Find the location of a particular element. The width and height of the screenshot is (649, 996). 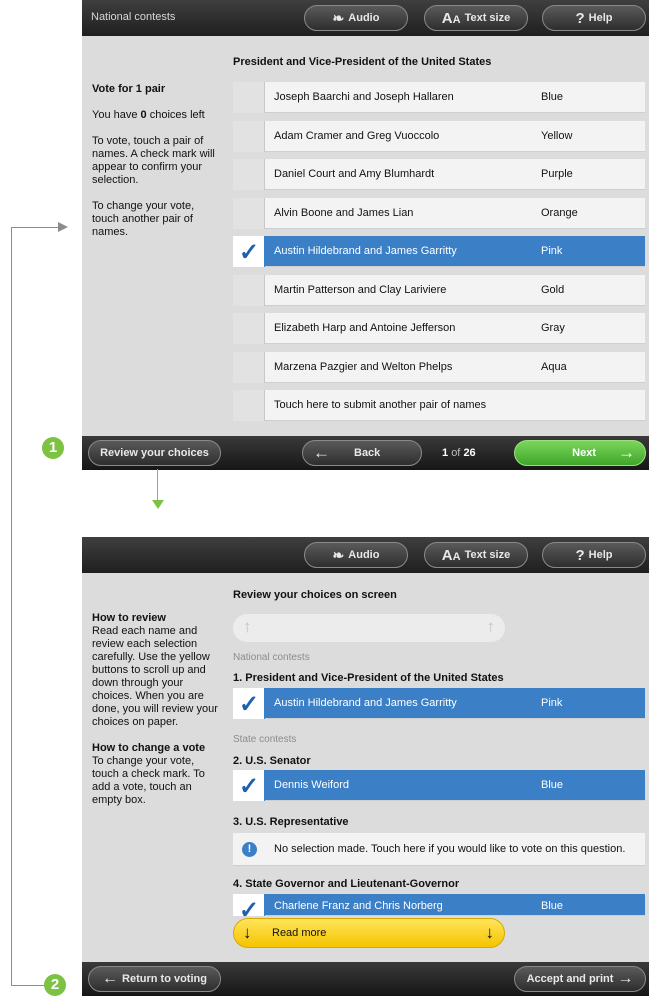

state-contests-label: State contests is located at coordinates (265, 739).